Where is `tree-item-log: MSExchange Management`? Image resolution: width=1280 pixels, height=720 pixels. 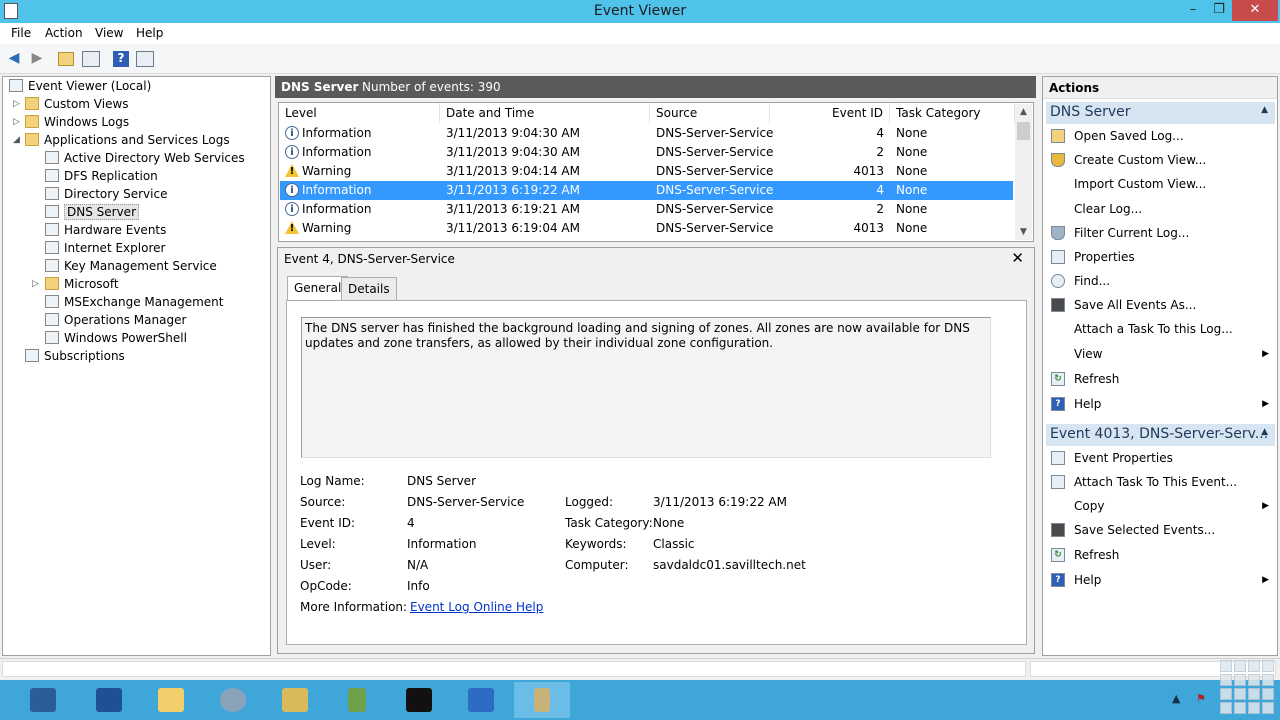
tree-item-log: MSExchange Management is located at coordinates (134, 303).